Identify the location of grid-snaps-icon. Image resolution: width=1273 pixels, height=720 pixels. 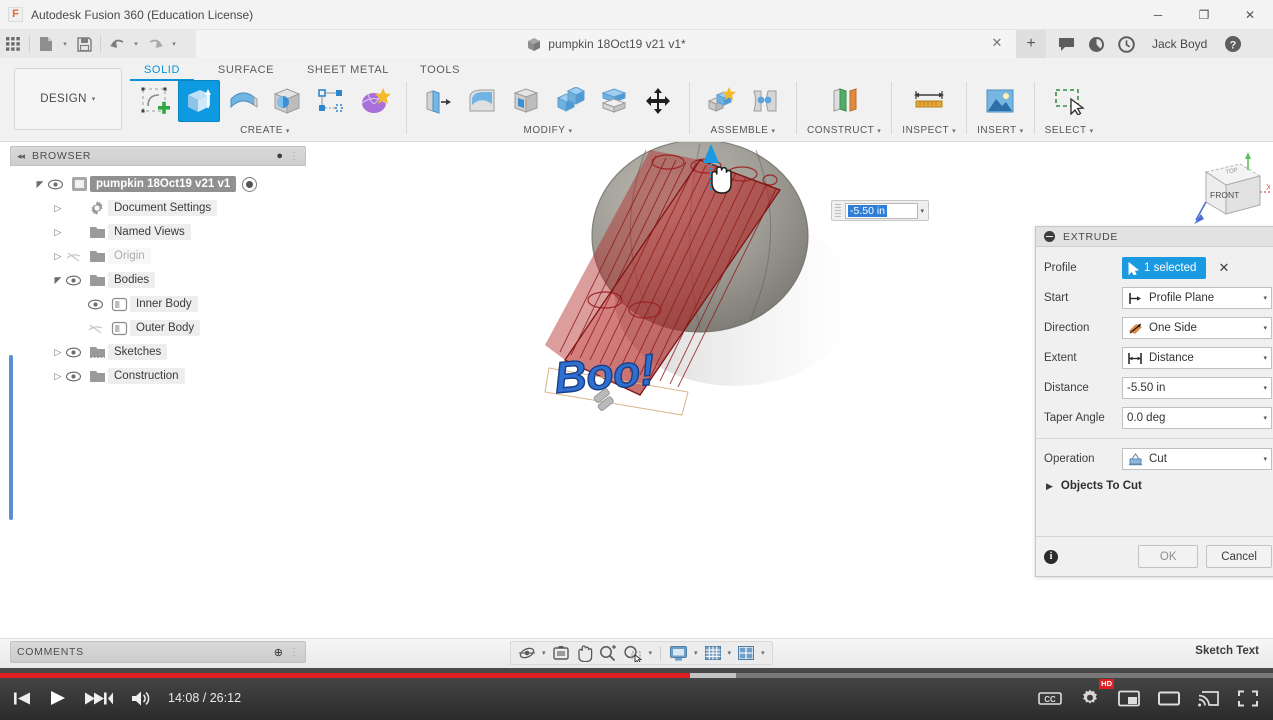
(713, 653).